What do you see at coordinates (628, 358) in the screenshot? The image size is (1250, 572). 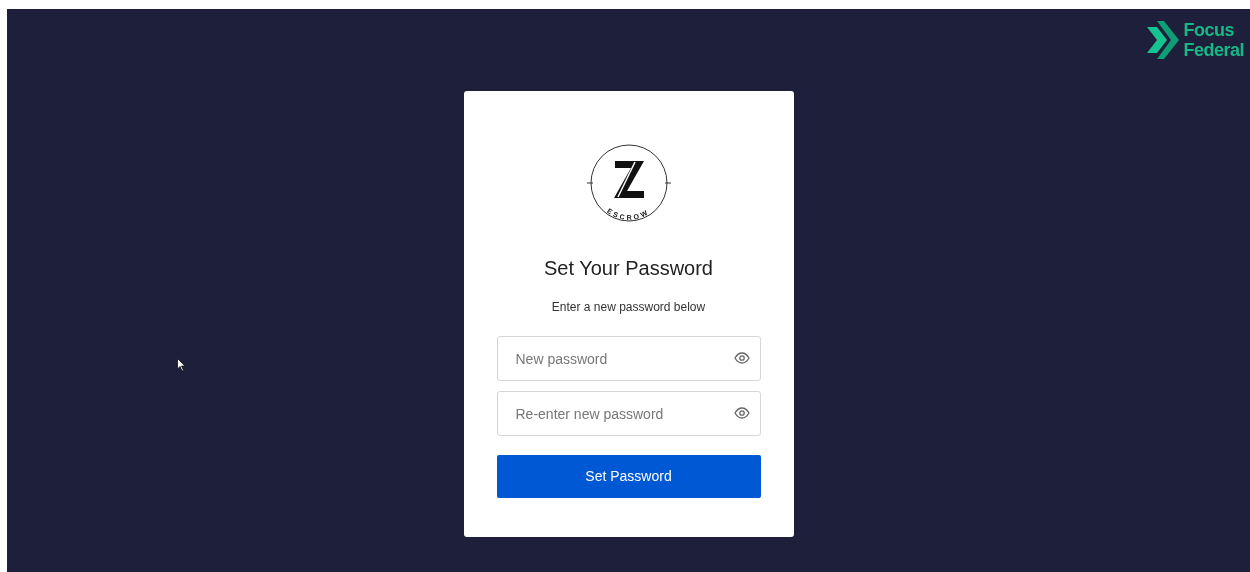 I see `password-field: New password` at bounding box center [628, 358].